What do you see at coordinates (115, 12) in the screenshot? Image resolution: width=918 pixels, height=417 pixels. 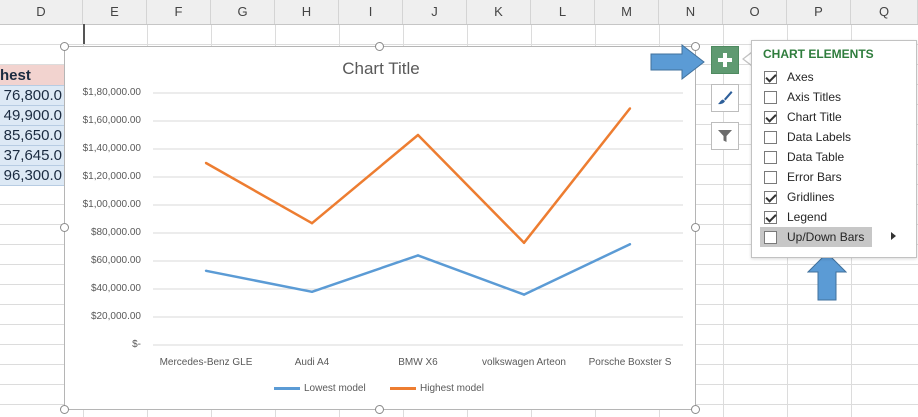 I see `column-header-e: E` at bounding box center [115, 12].